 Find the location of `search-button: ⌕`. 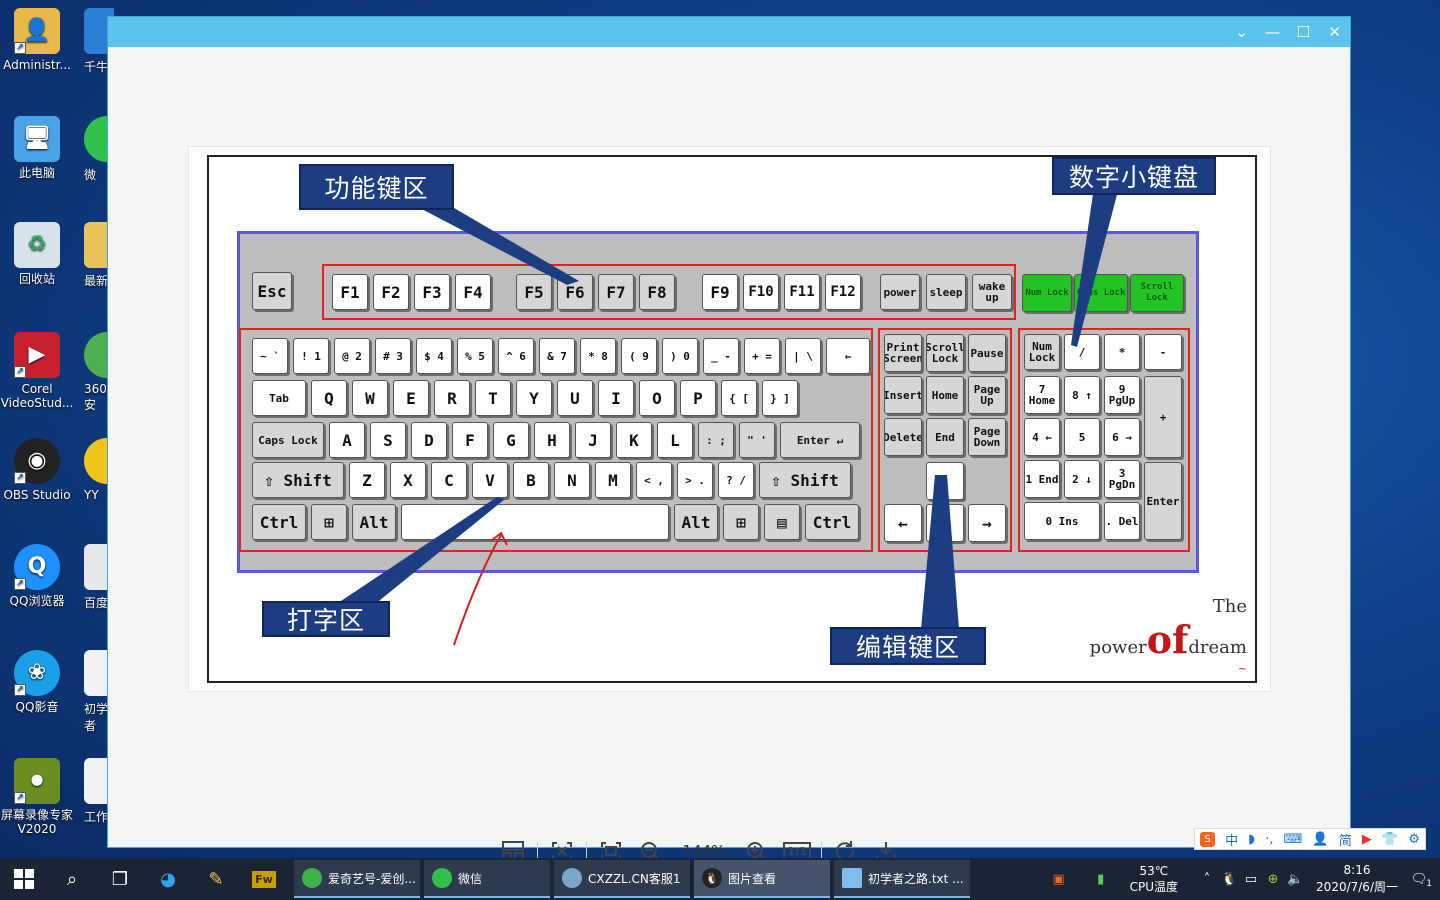

search-button: ⌕ is located at coordinates (72, 879).